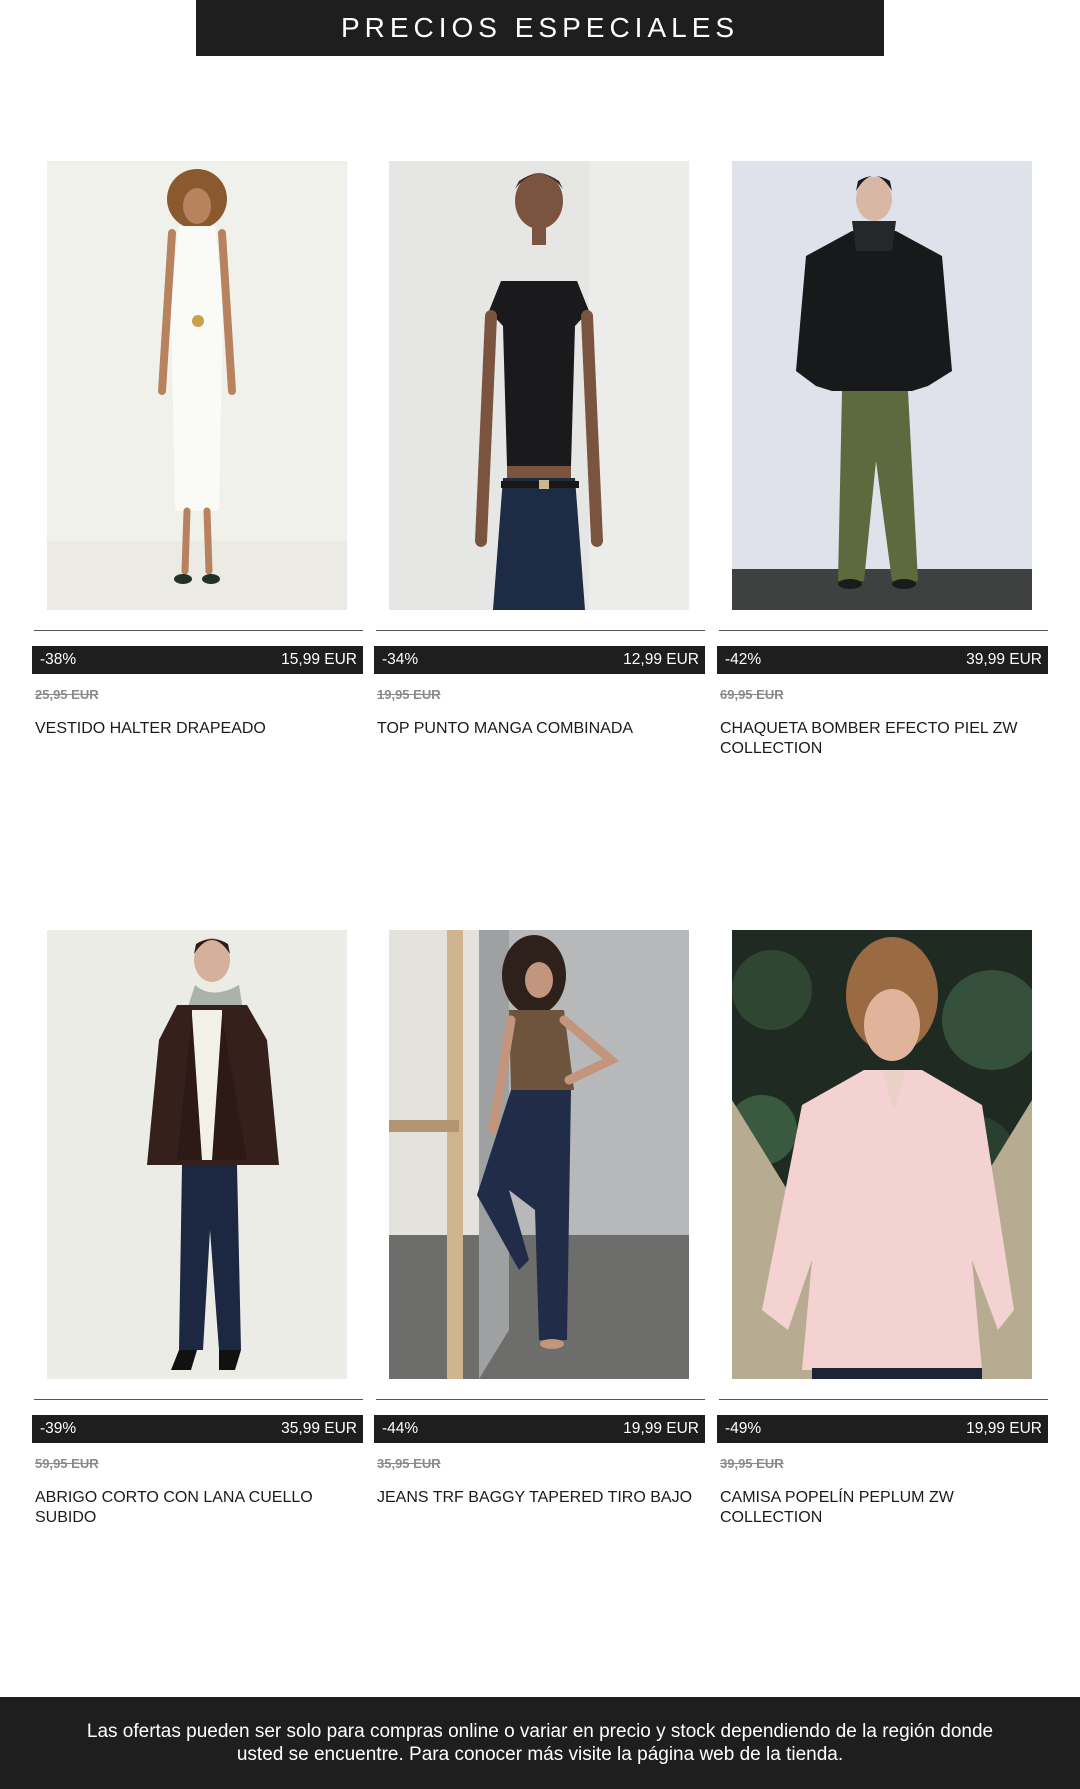 The image size is (1080, 1789). I want to click on discount-badge: -39%, so click(58, 1428).